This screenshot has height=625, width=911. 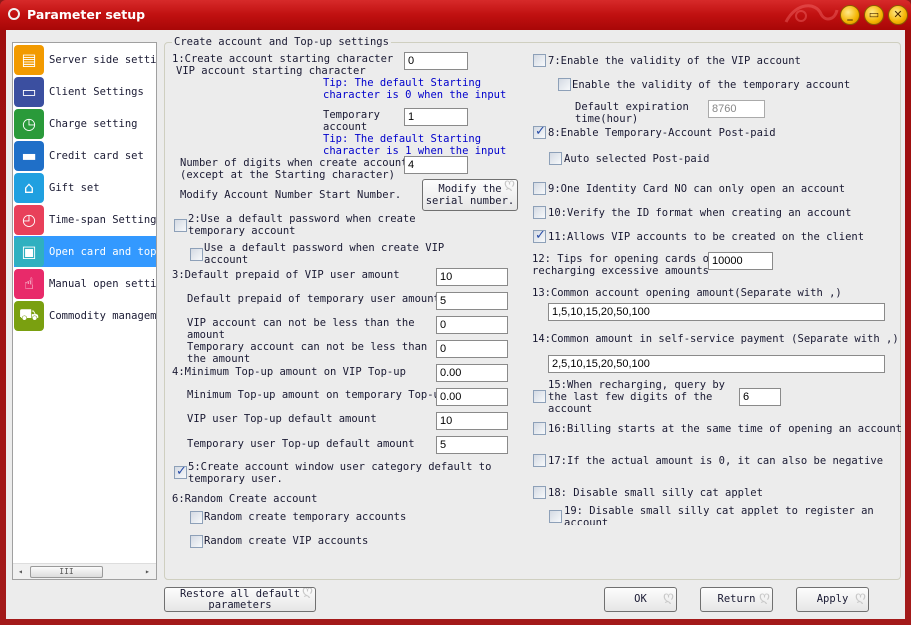 What do you see at coordinates (436, 117) in the screenshot?
I see `temp-start-char-input` at bounding box center [436, 117].